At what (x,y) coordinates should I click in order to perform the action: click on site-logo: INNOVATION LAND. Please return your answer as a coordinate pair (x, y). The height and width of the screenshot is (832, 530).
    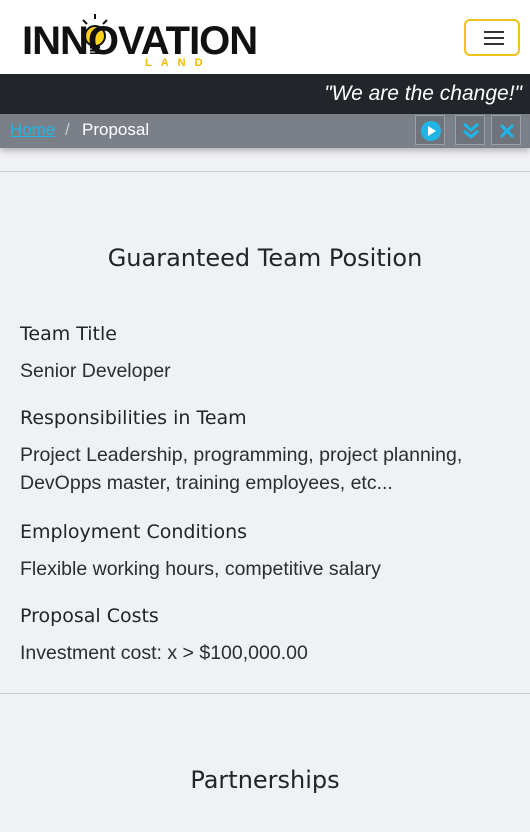
    Looking at the image, I should click on (140, 43).